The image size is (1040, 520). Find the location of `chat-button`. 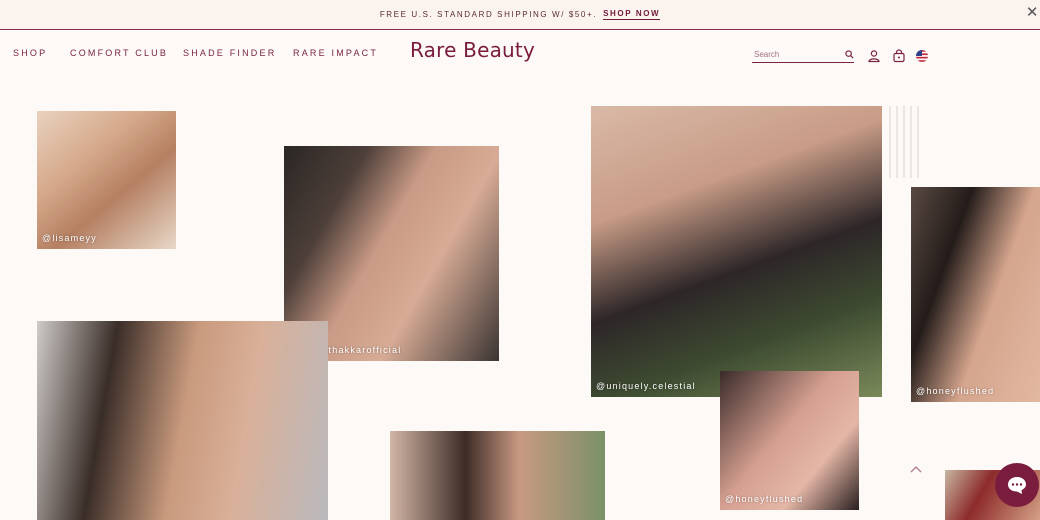

chat-button is located at coordinates (1017, 485).